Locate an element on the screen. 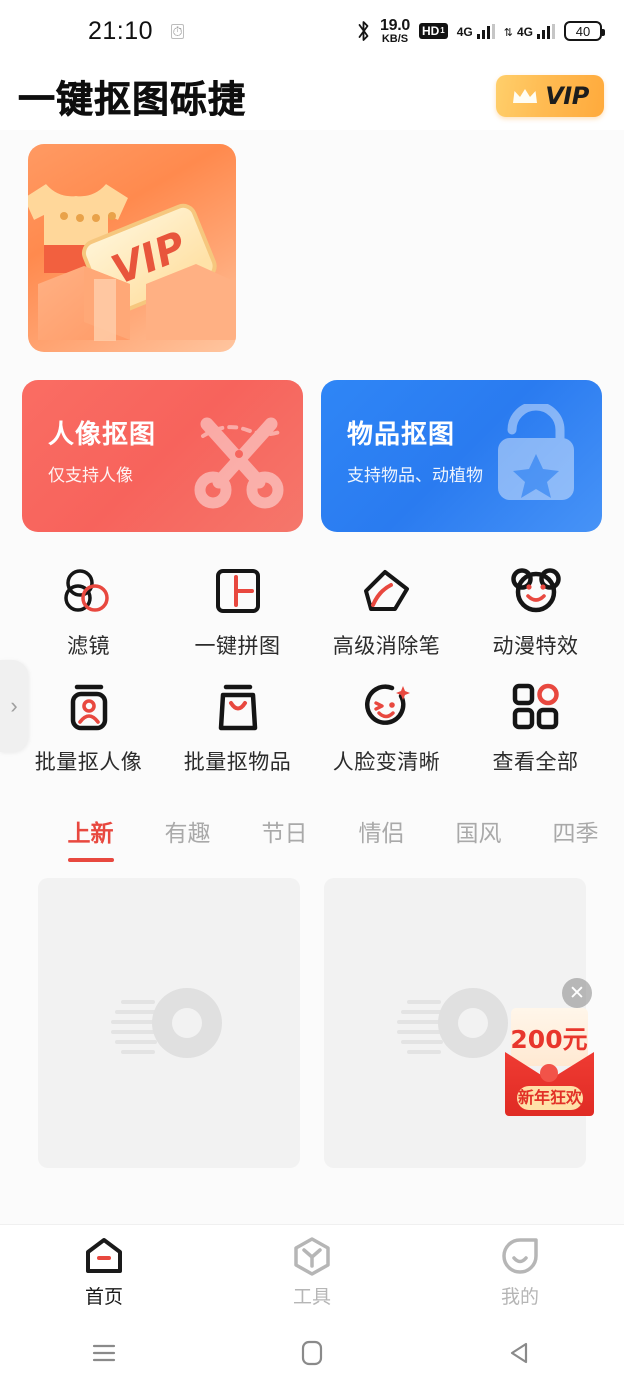 The image size is (624, 1386). hd-sub: 1 is located at coordinates (442, 30).